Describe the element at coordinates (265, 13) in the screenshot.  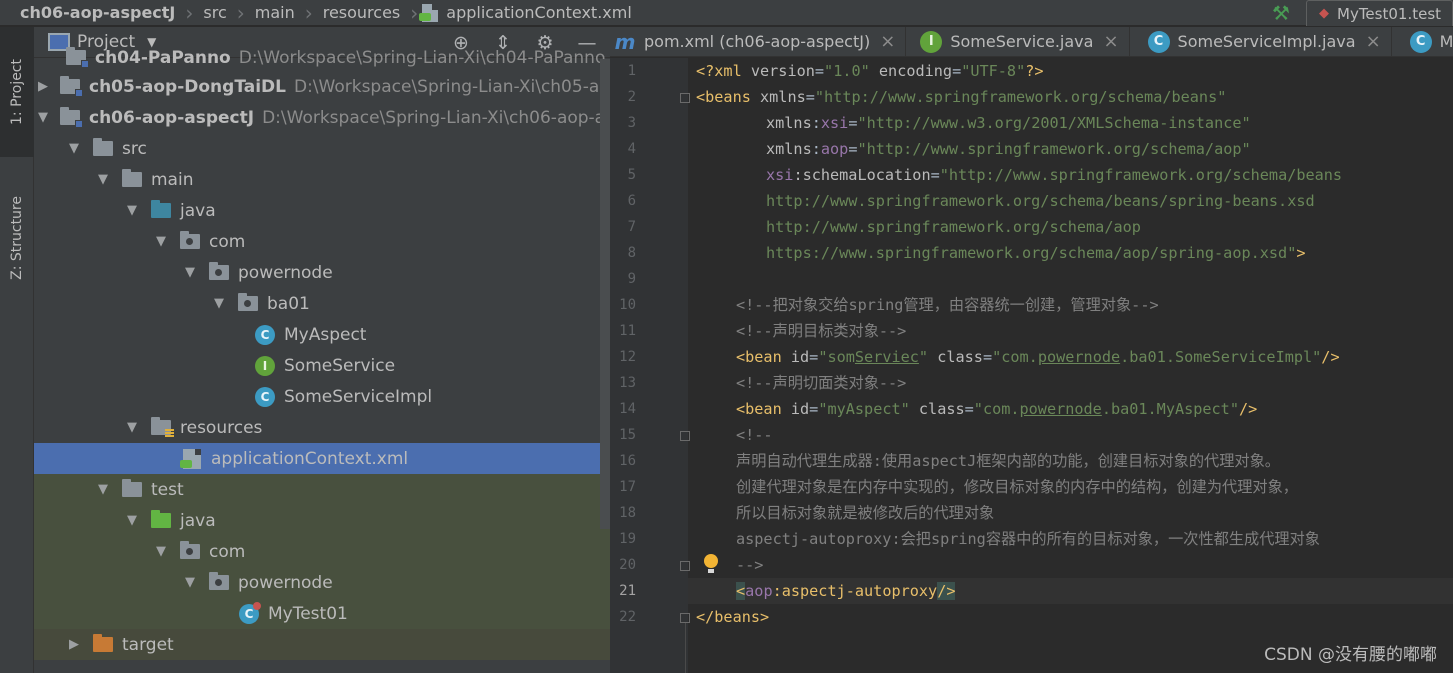
I see `breadcrumb-main: main` at that location.